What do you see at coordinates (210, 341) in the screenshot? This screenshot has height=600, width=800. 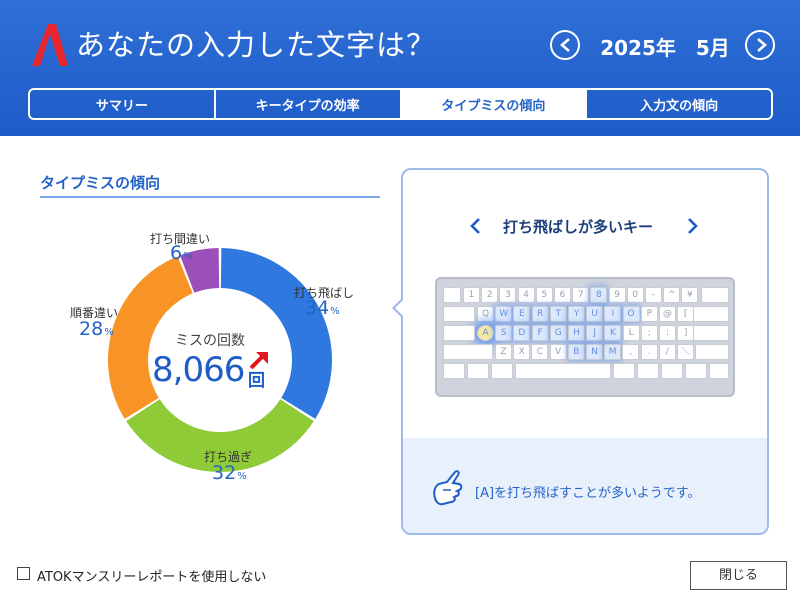 I see `total-caption: ミスの回数` at bounding box center [210, 341].